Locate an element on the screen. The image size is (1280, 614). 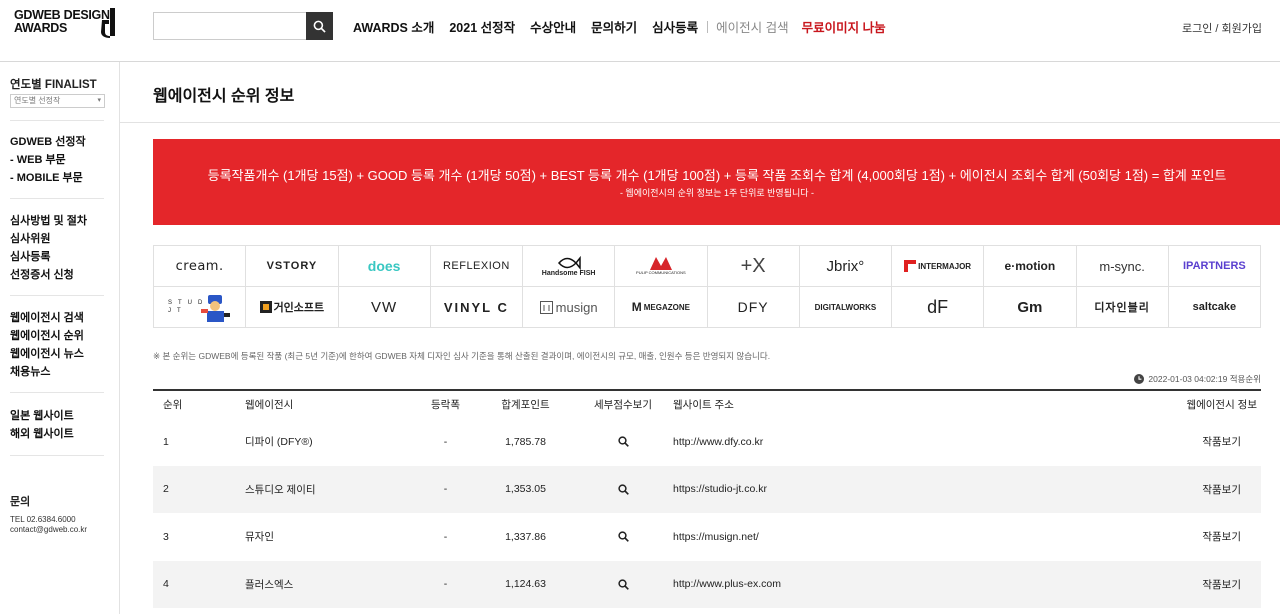
nav-contact: 문의하기 is located at coordinates (614, 26).